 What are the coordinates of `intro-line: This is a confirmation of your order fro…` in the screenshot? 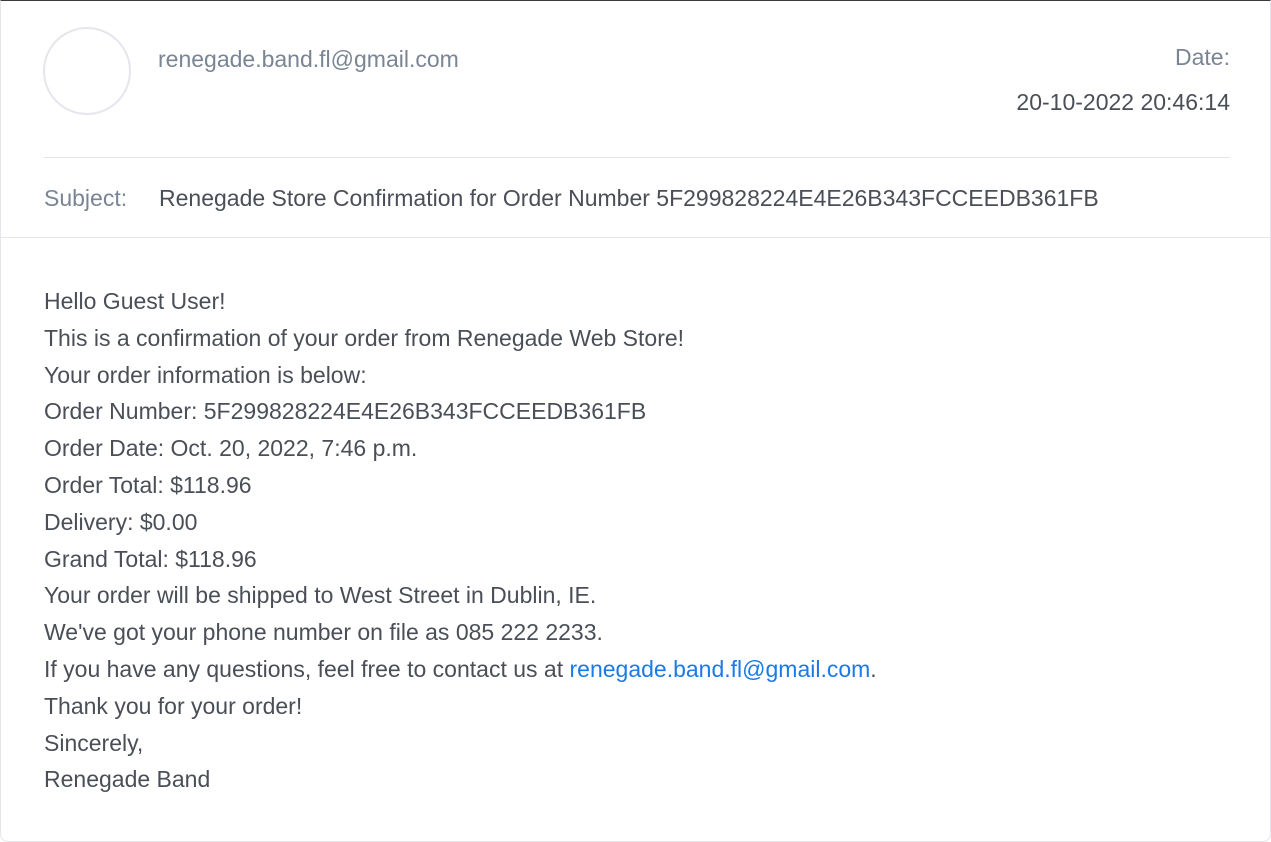 It's located at (364, 337).